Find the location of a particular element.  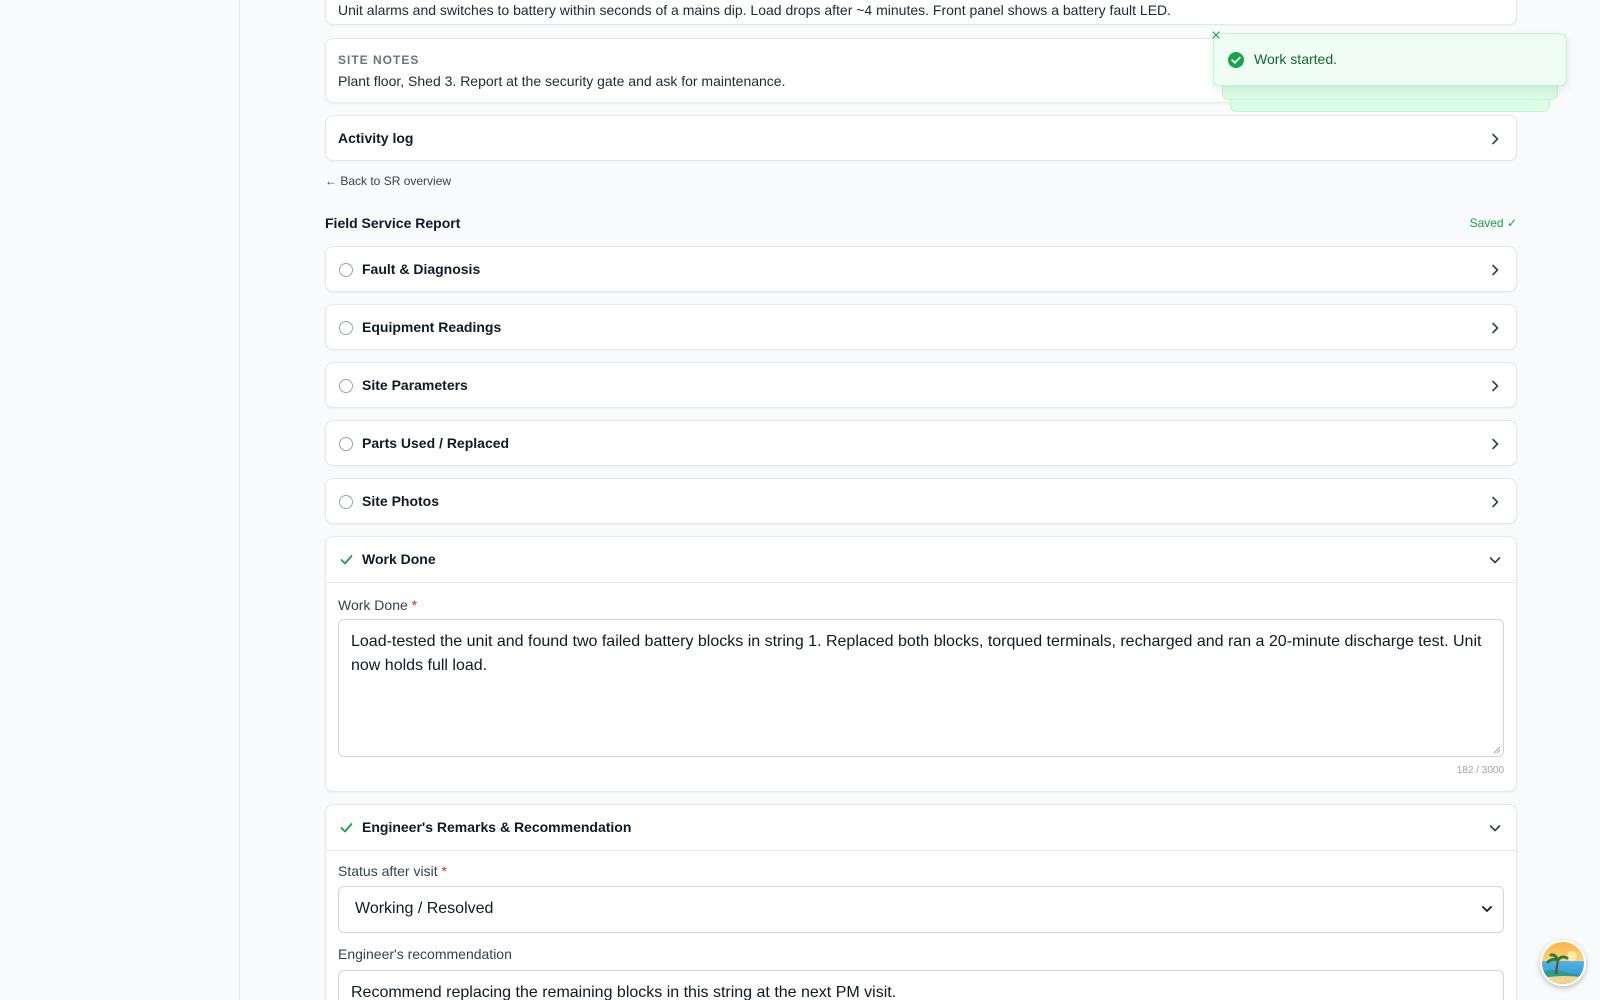

character-counter: 182 / 3000 is located at coordinates (1480, 770).